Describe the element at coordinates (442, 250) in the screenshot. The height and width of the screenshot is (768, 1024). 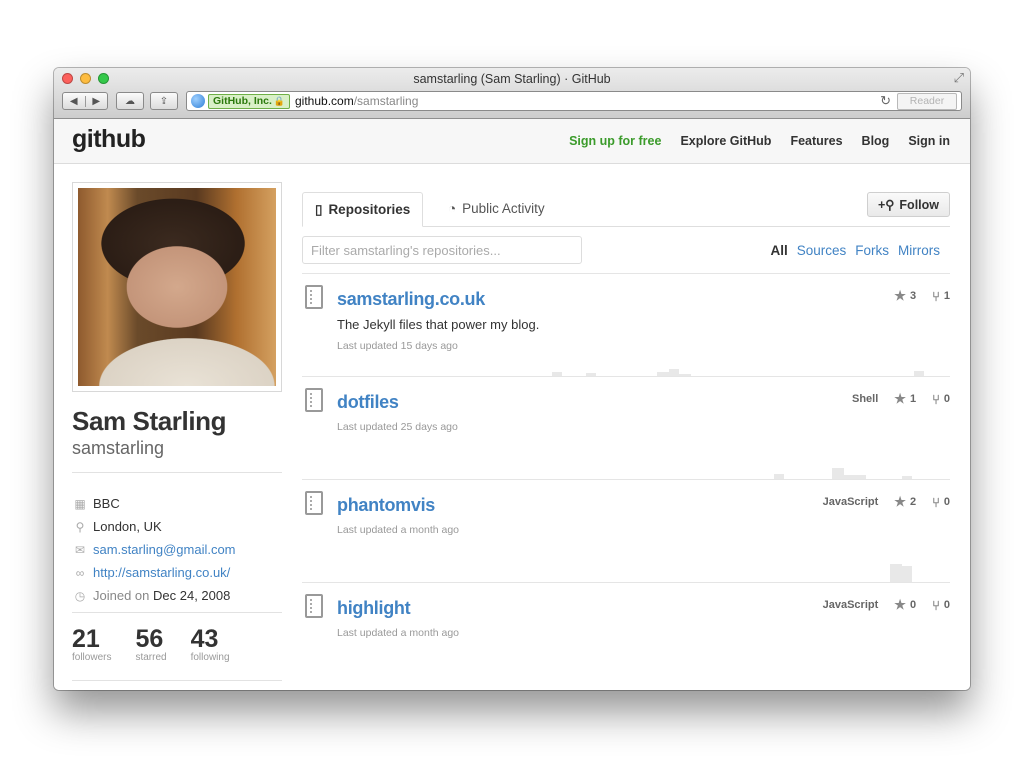
I see `repo-filter-input` at that location.